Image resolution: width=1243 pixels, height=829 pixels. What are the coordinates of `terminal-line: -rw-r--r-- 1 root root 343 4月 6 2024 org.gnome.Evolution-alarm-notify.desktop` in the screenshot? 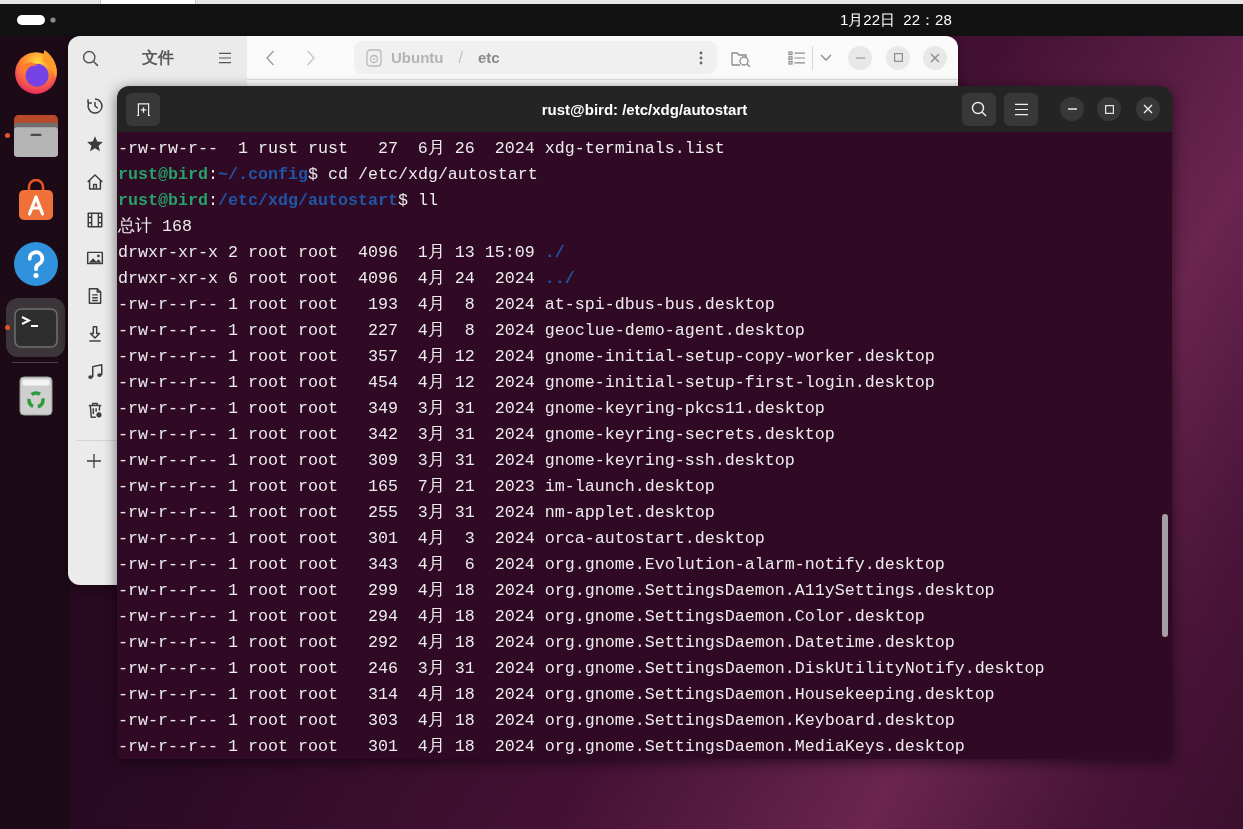 It's located at (531, 565).